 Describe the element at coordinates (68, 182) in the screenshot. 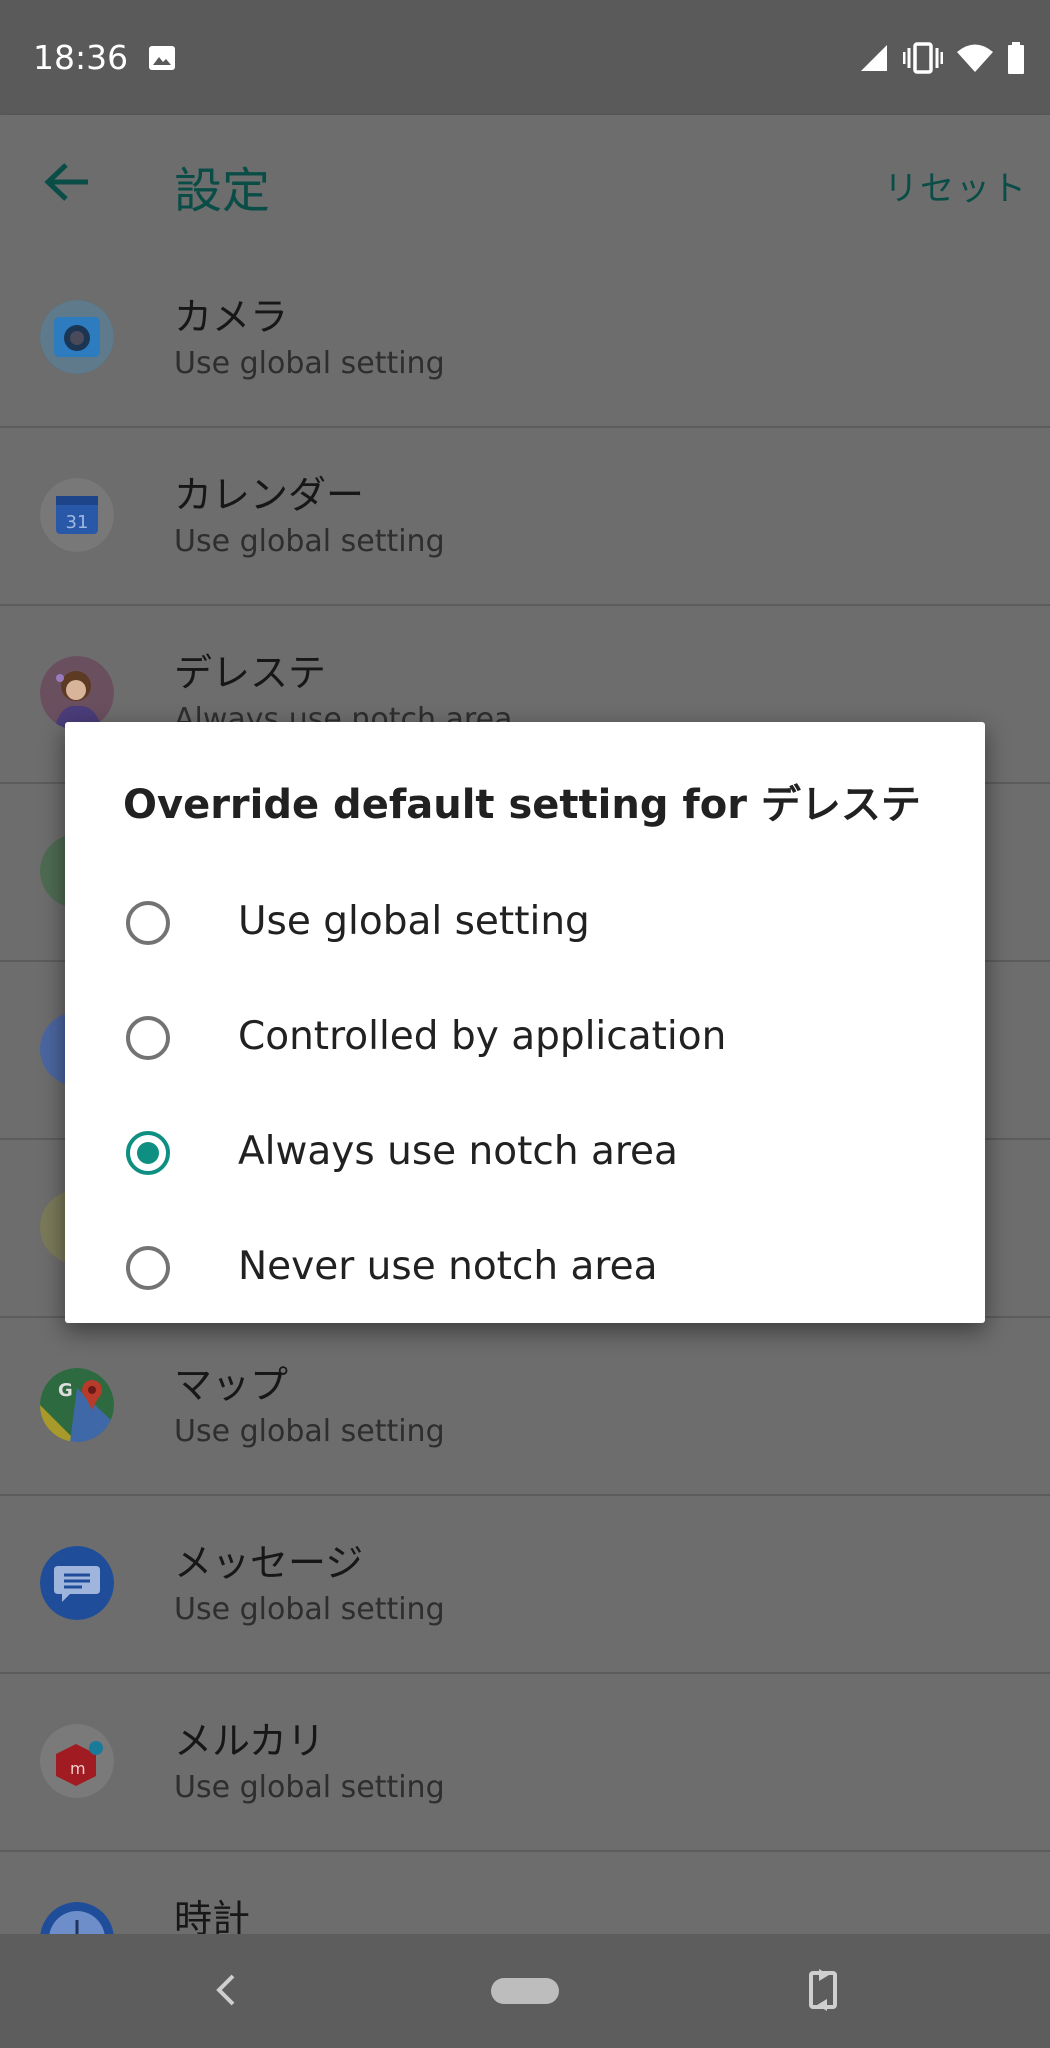

I see `back-arrow-icon` at that location.